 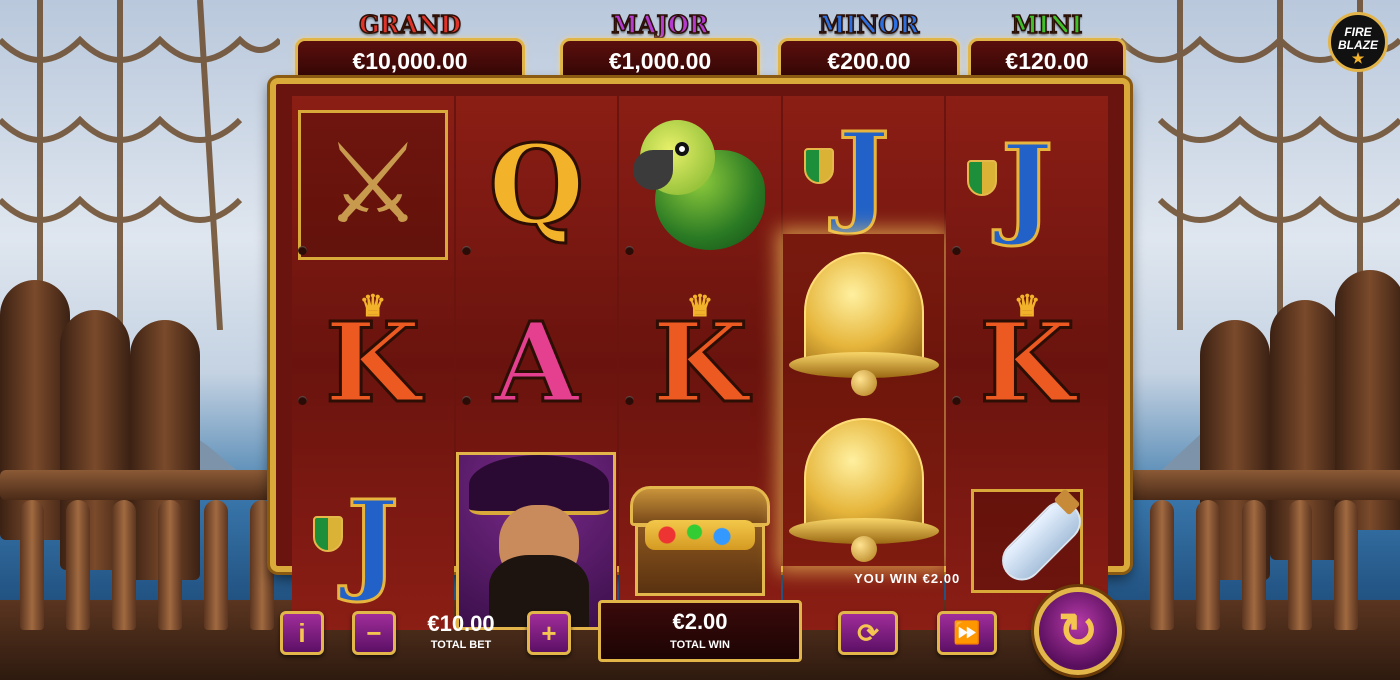 I want to click on reel-4: J, so click(x=863, y=363).